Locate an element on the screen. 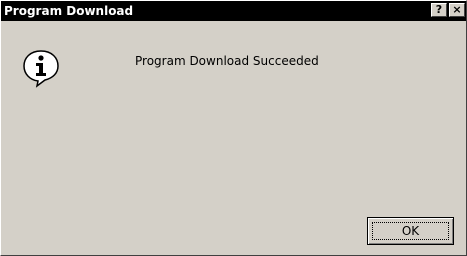 The height and width of the screenshot is (256, 467). close-button: × is located at coordinates (457, 10).